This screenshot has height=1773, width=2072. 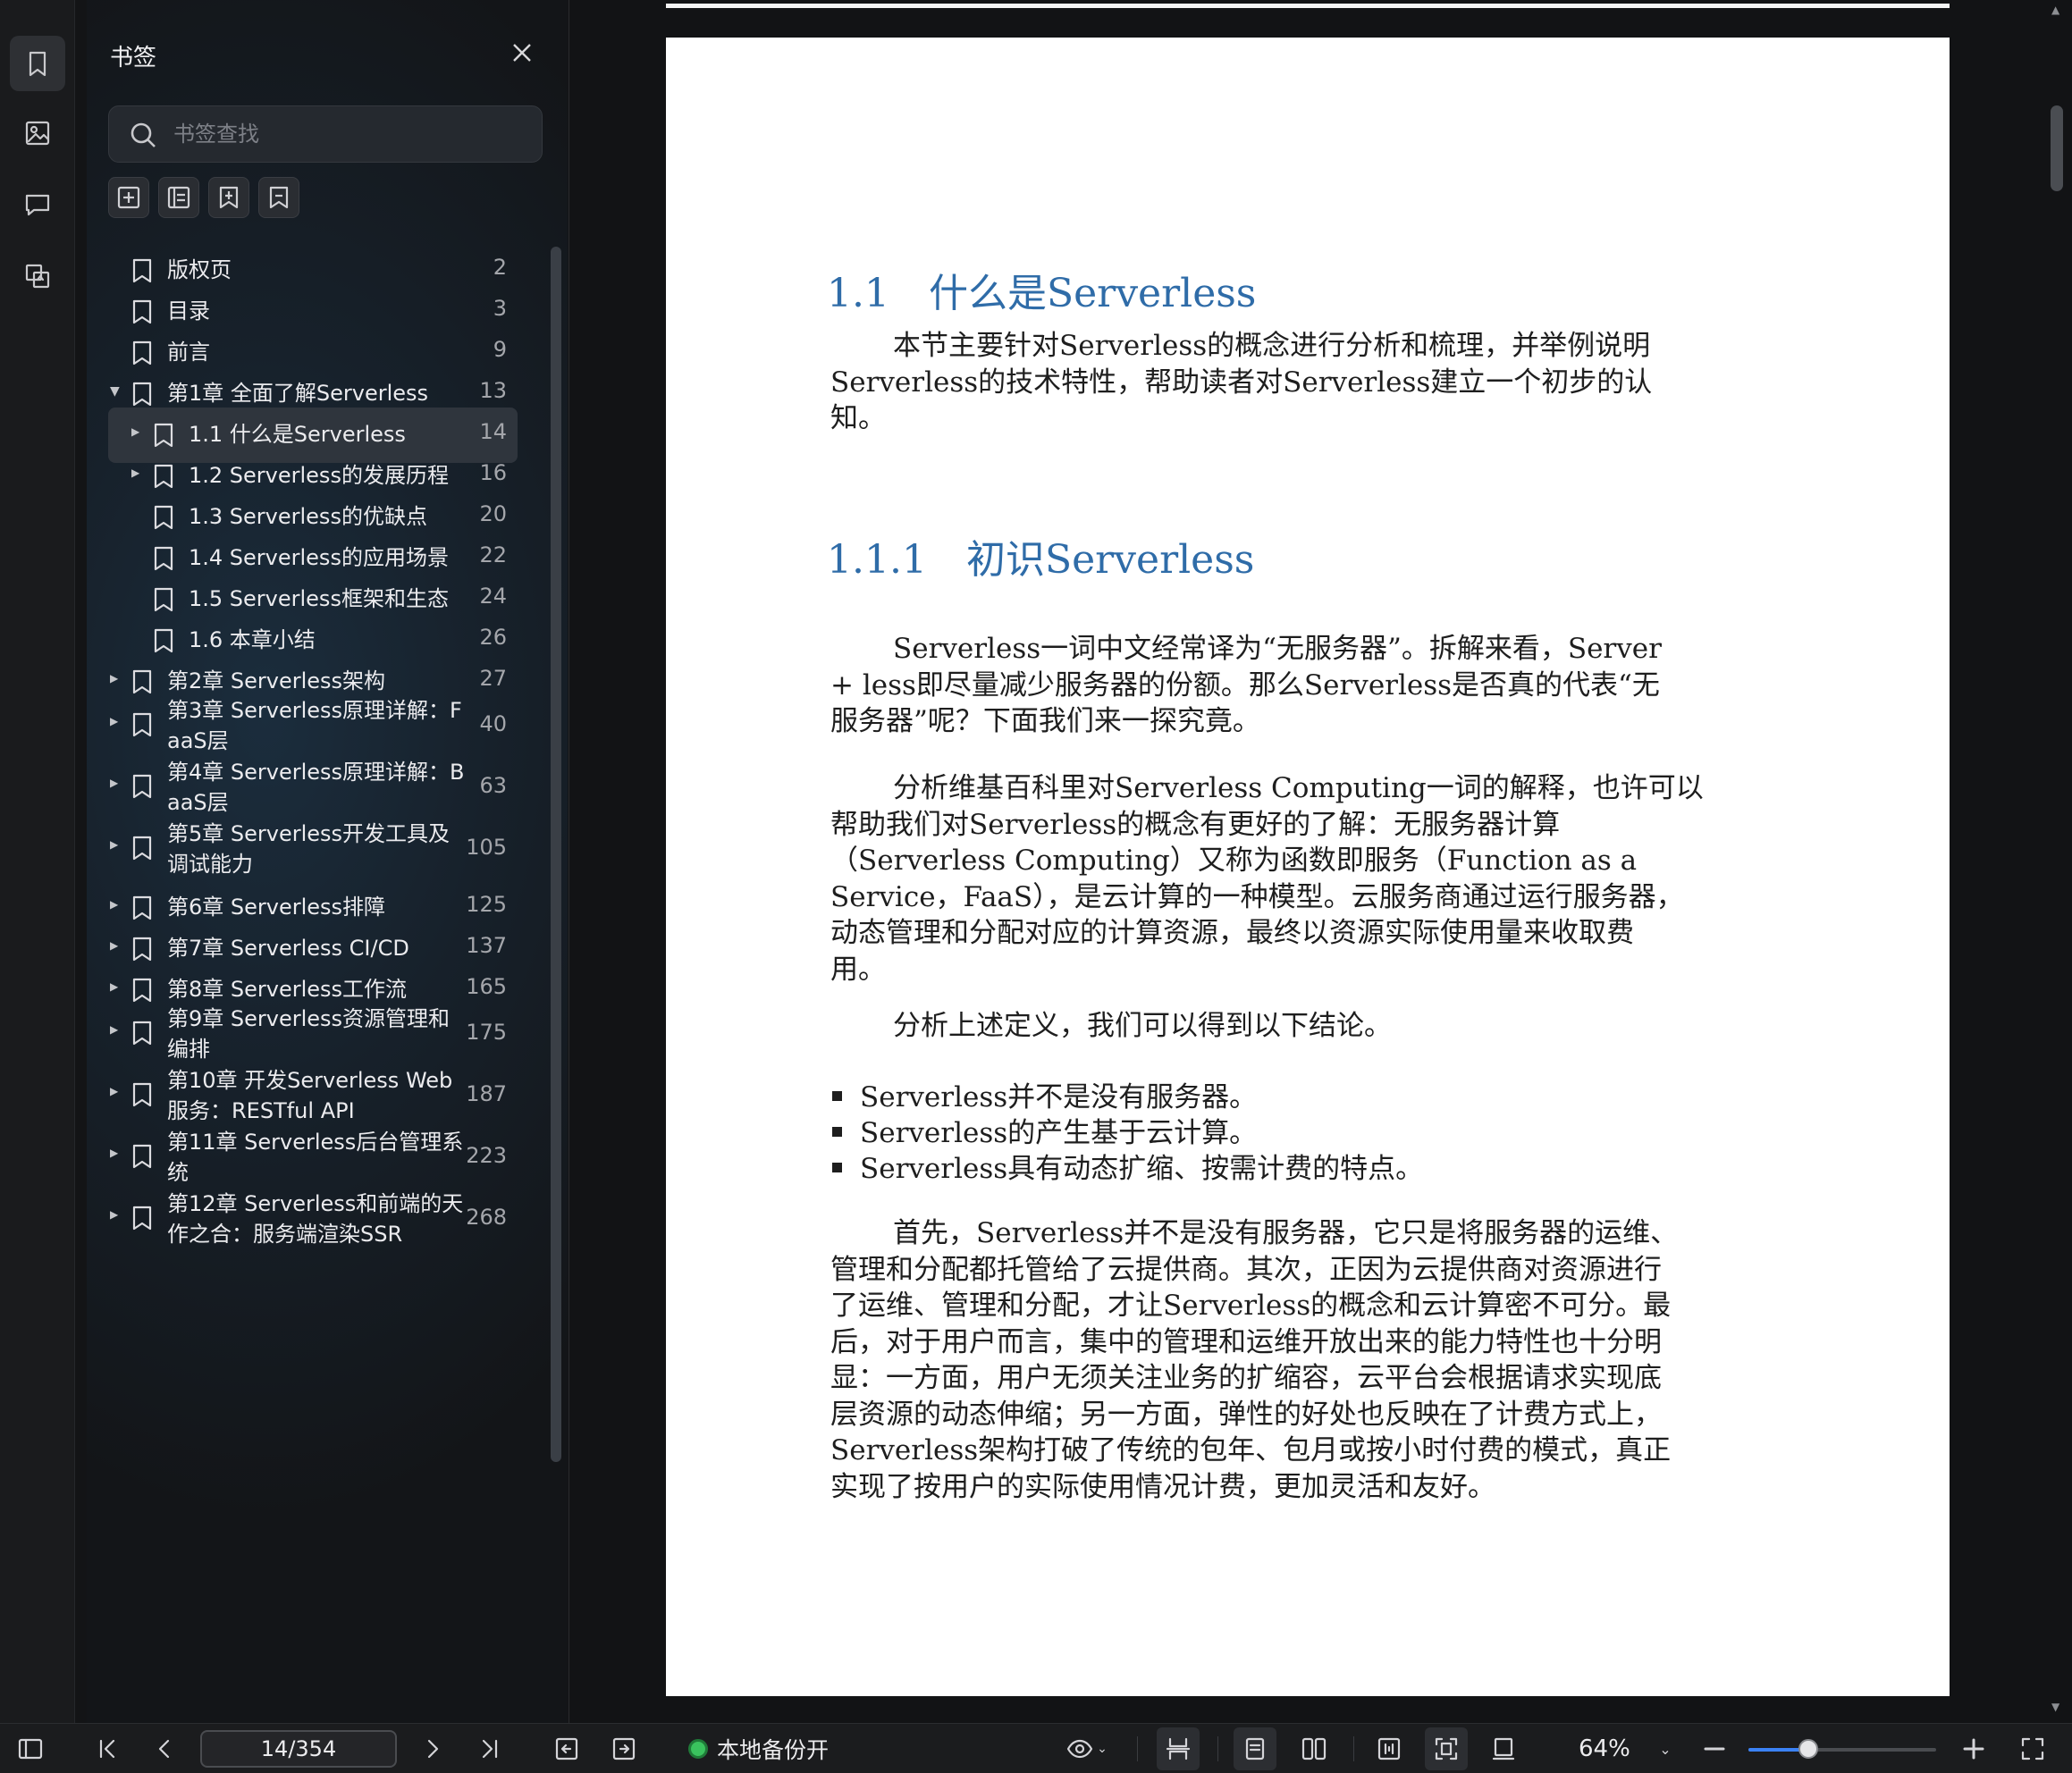 I want to click on bookmark-import-icon, so click(x=229, y=197).